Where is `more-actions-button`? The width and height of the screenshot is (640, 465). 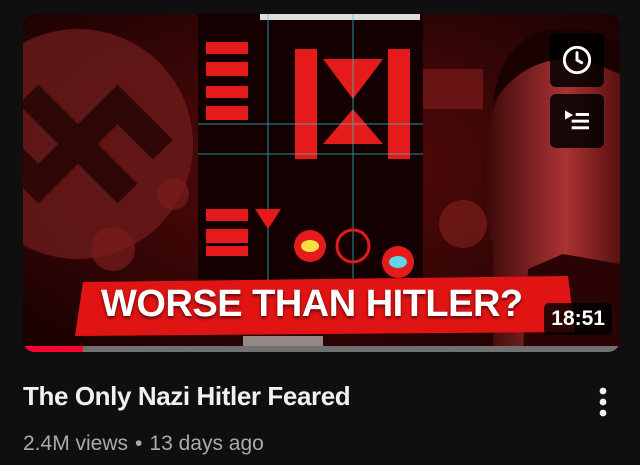 more-actions-button is located at coordinates (603, 402).